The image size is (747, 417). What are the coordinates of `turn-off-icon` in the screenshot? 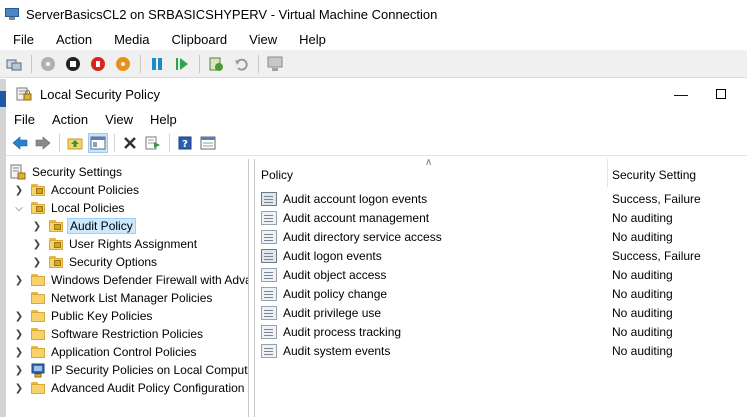 It's located at (73, 63).